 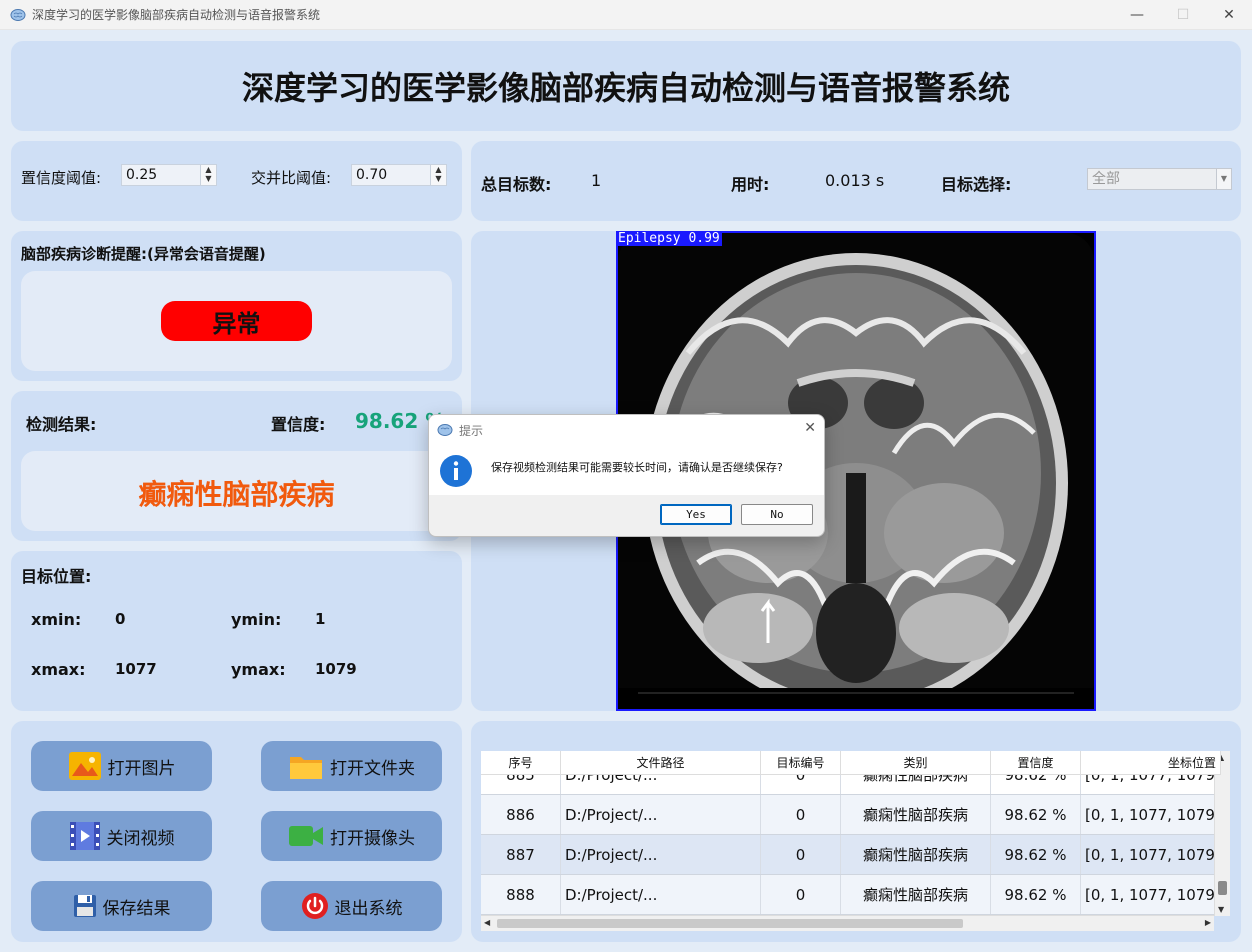 I want to click on detection-label: Epilepsy 0.99, so click(x=669, y=238).